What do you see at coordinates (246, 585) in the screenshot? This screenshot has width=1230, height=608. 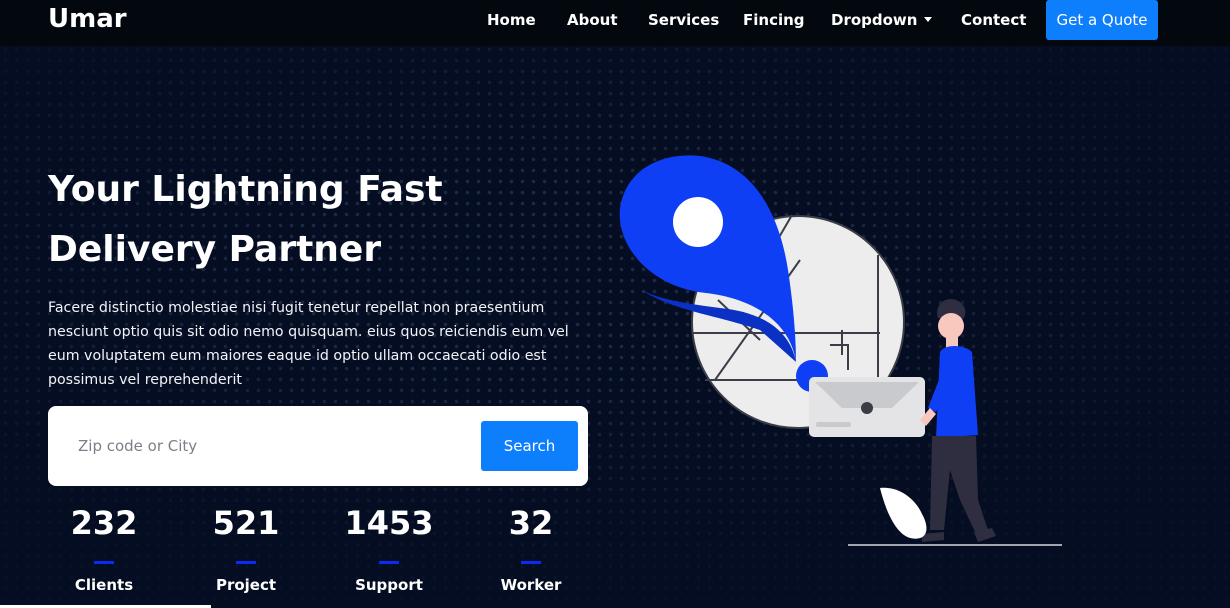 I see `stat-label: Project` at bounding box center [246, 585].